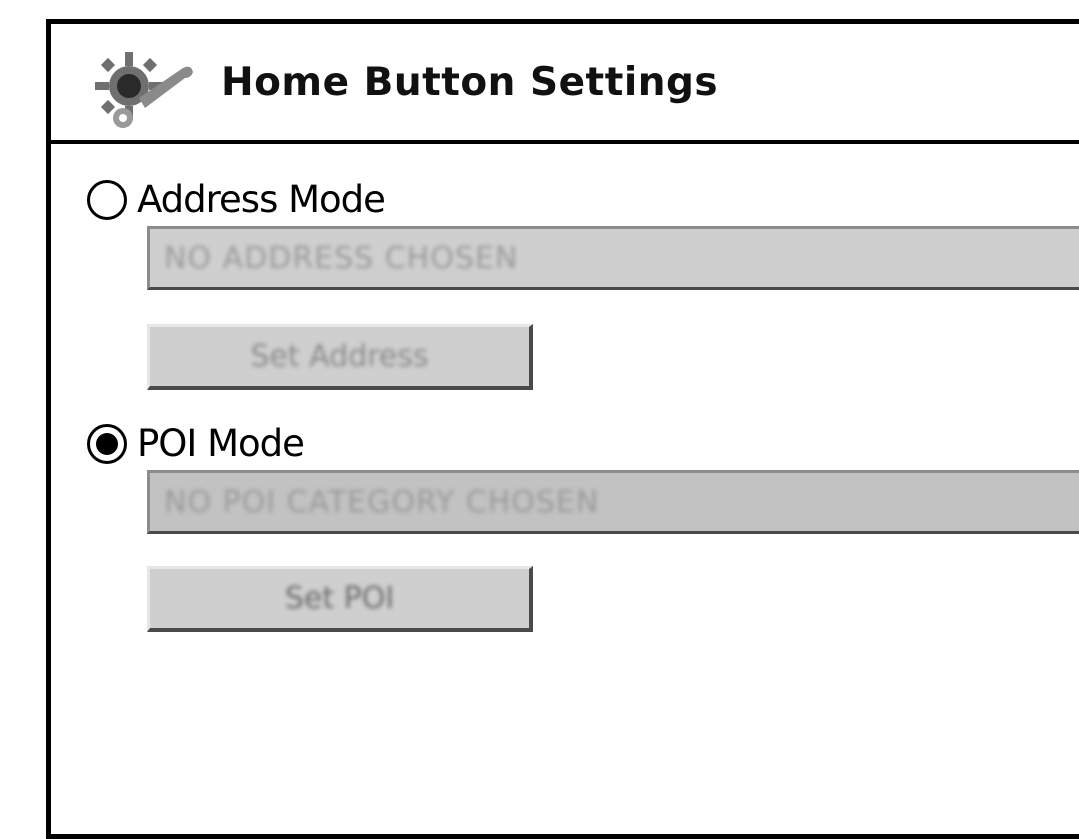  I want to click on poi-category-field: NO POI CATEGORY CHOSEN, so click(613, 502).